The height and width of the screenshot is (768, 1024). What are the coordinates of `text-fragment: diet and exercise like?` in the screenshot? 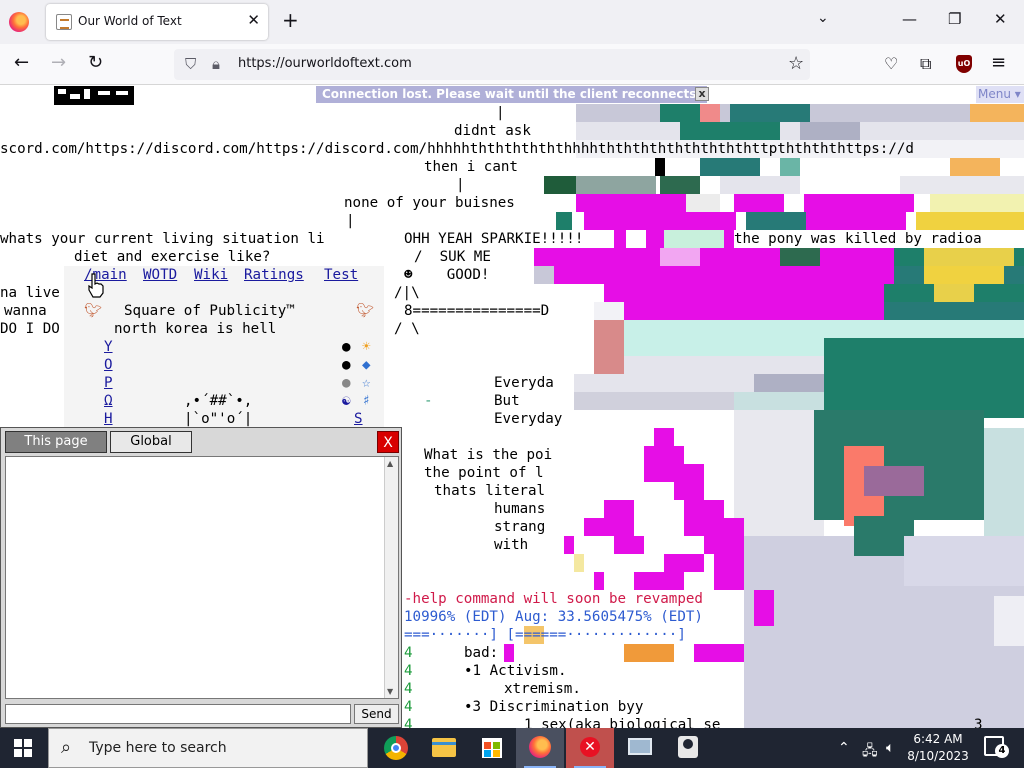 It's located at (172, 257).